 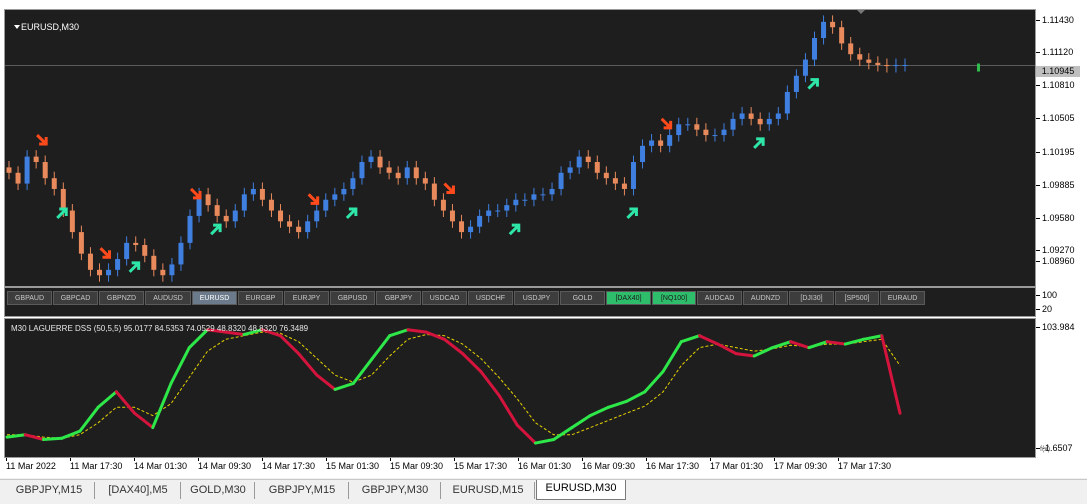 I want to click on symbol-button: EURGBP, so click(x=260, y=298).